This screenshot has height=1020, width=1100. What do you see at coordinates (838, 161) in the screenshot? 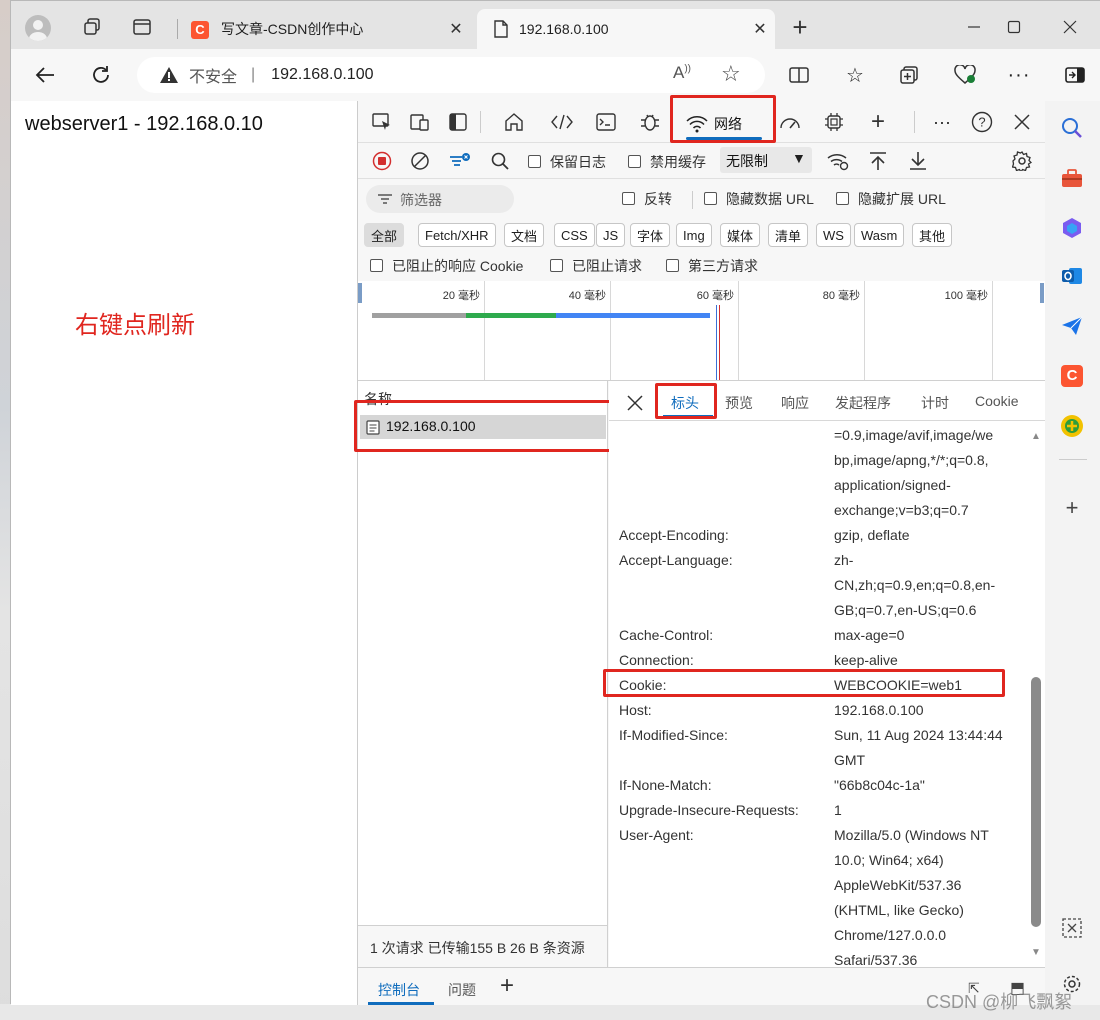
I see `network-conditions-button` at bounding box center [838, 161].